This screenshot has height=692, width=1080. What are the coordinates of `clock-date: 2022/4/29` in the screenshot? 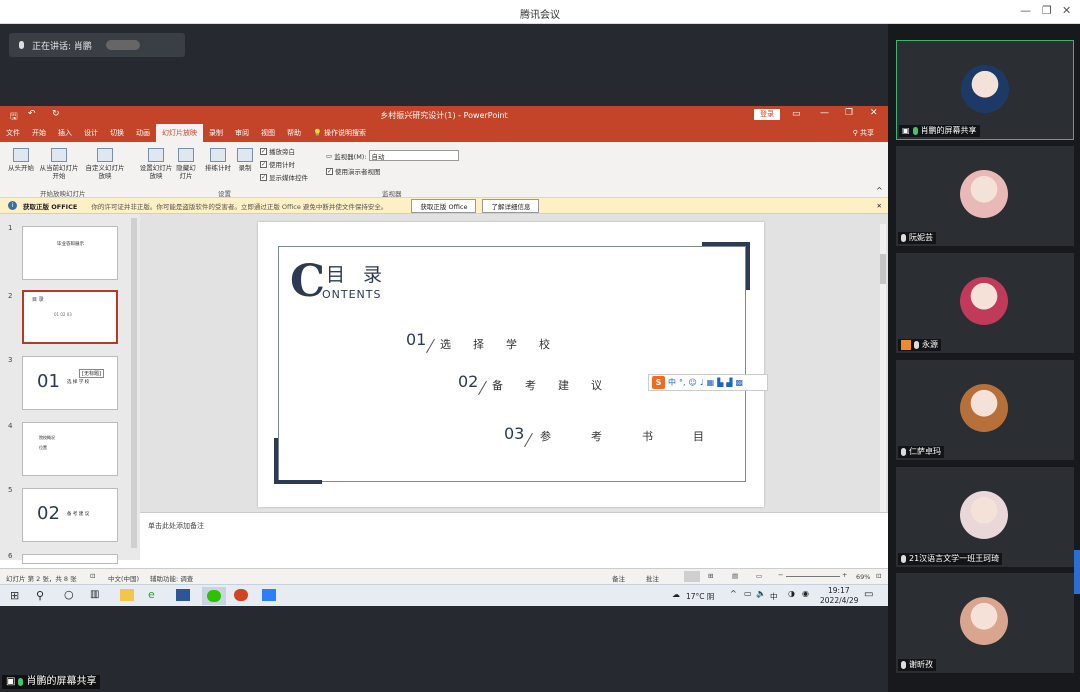 It's located at (839, 600).